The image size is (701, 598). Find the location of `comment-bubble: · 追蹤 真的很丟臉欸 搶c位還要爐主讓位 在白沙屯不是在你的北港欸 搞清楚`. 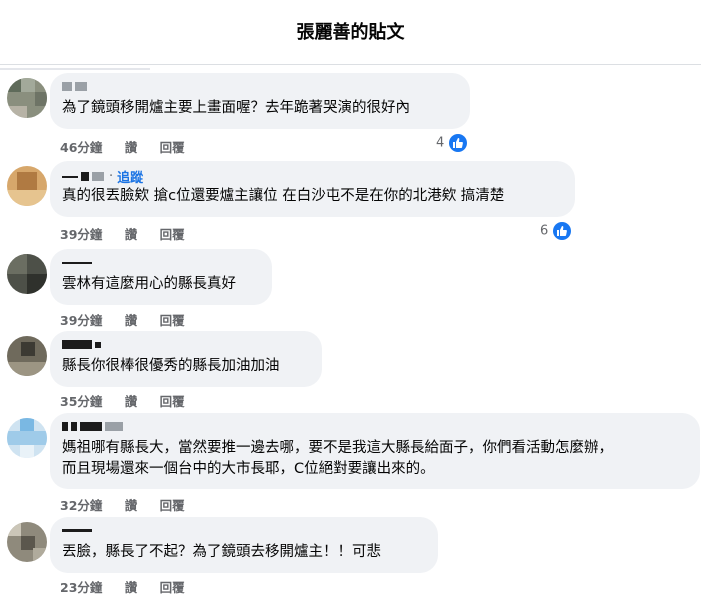

comment-bubble: · 追蹤 真的很丟臉欸 搶c位還要爐主讓位 在白沙屯不是在你的北港欸 搞清楚 is located at coordinates (312, 189).